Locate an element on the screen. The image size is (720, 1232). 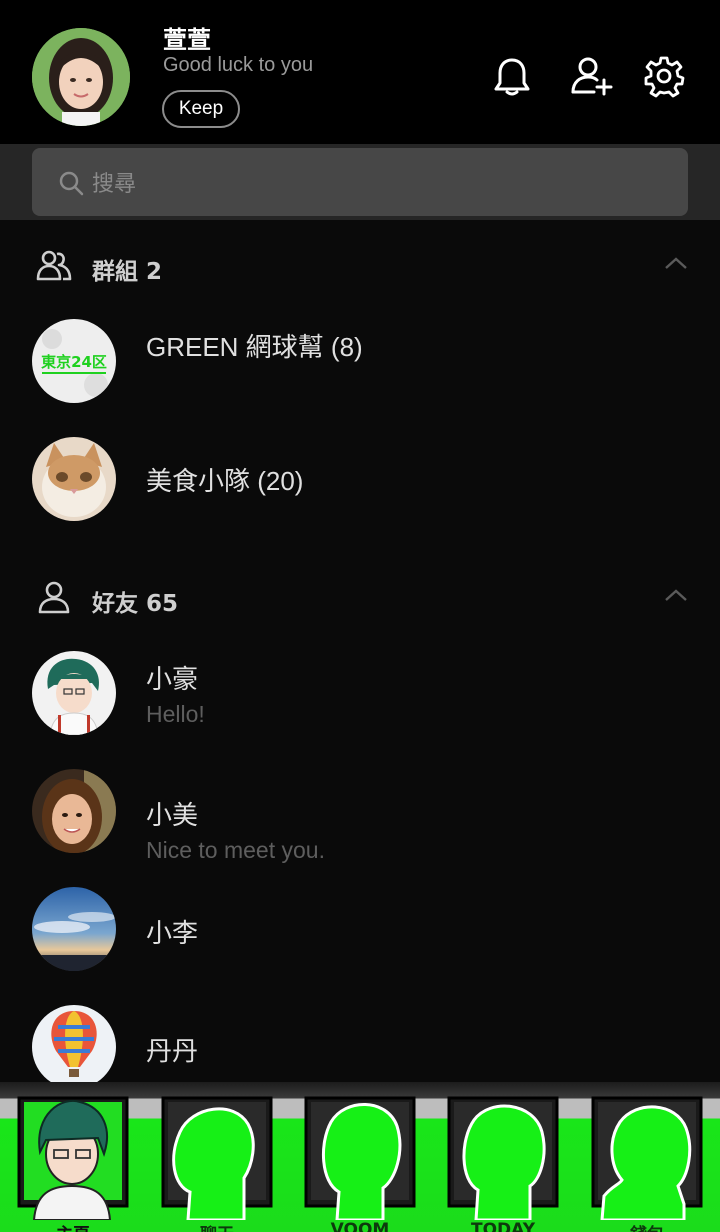
group-name: 美食小隊 (20) is located at coordinates (225, 481).